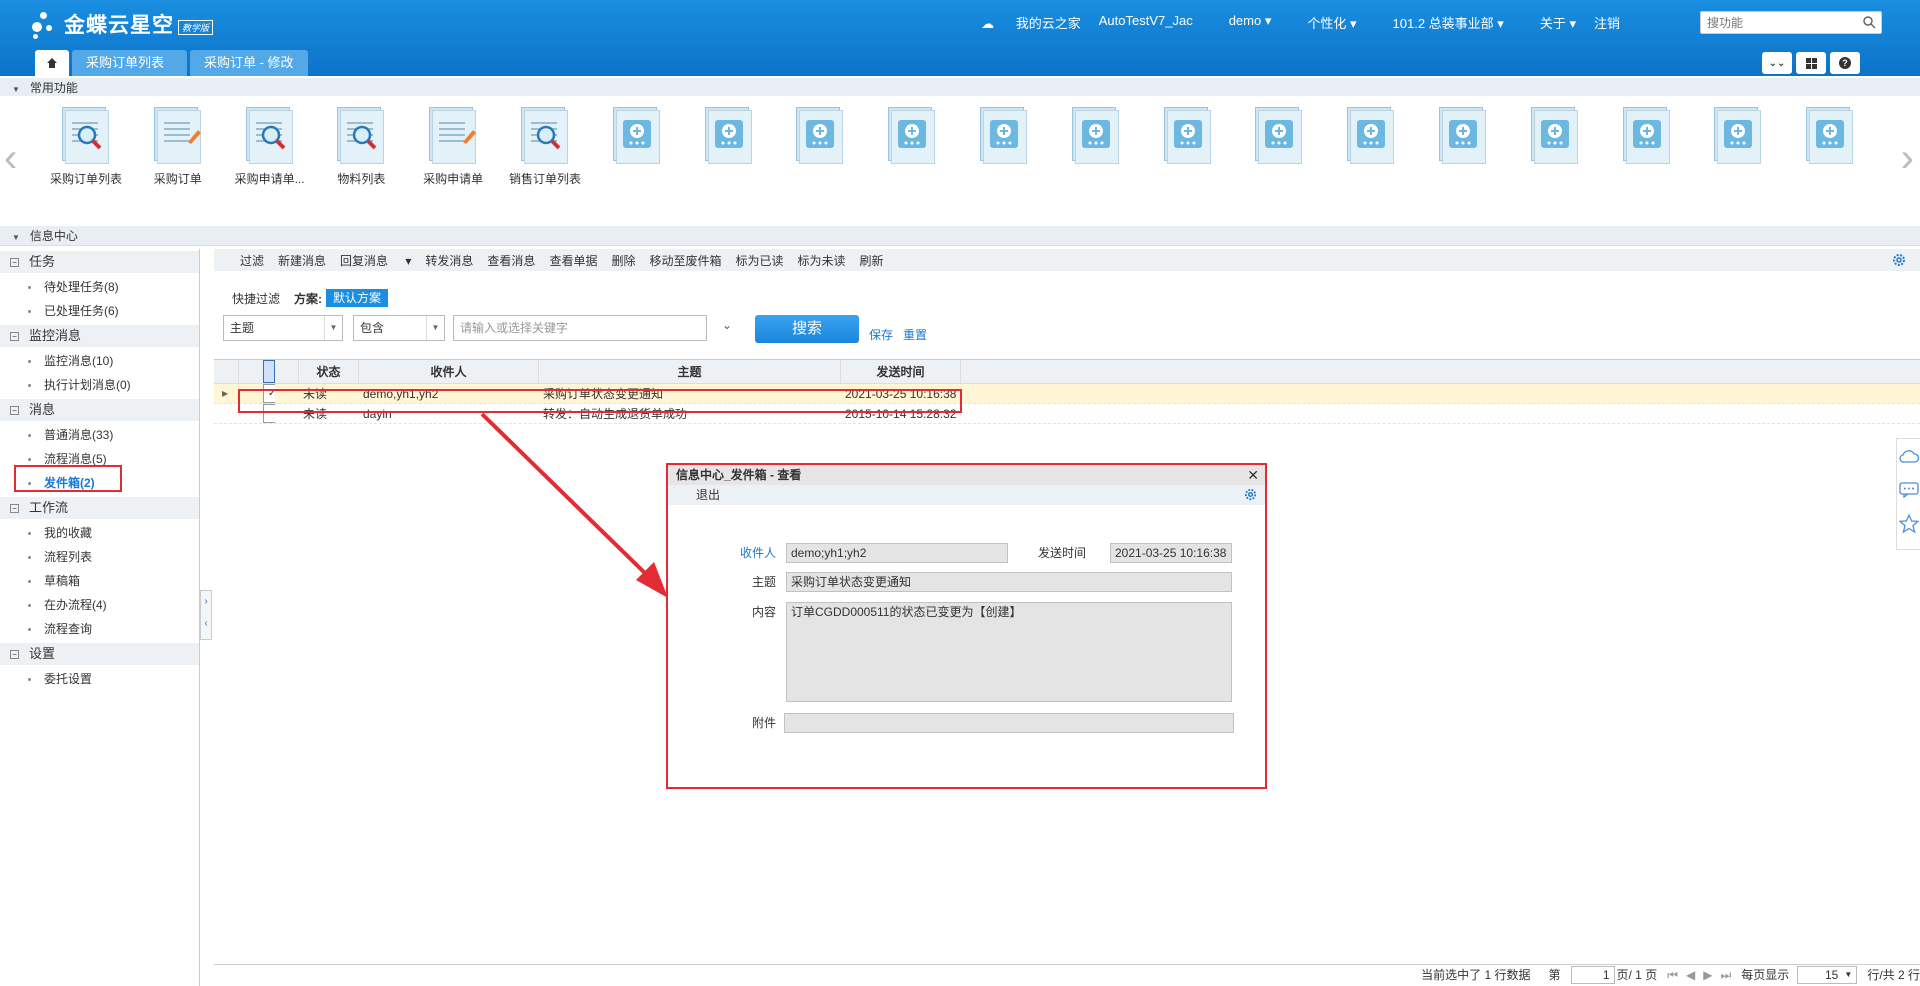 The image size is (1920, 986). What do you see at coordinates (1009, 723) in the screenshot?
I see `attachment-field` at bounding box center [1009, 723].